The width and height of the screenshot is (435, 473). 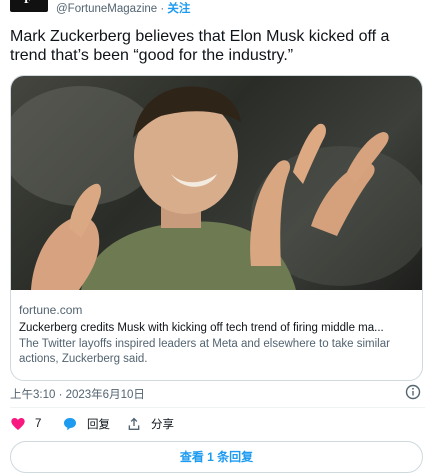 What do you see at coordinates (150, 424) in the screenshot?
I see `share-button: 分享` at bounding box center [150, 424].